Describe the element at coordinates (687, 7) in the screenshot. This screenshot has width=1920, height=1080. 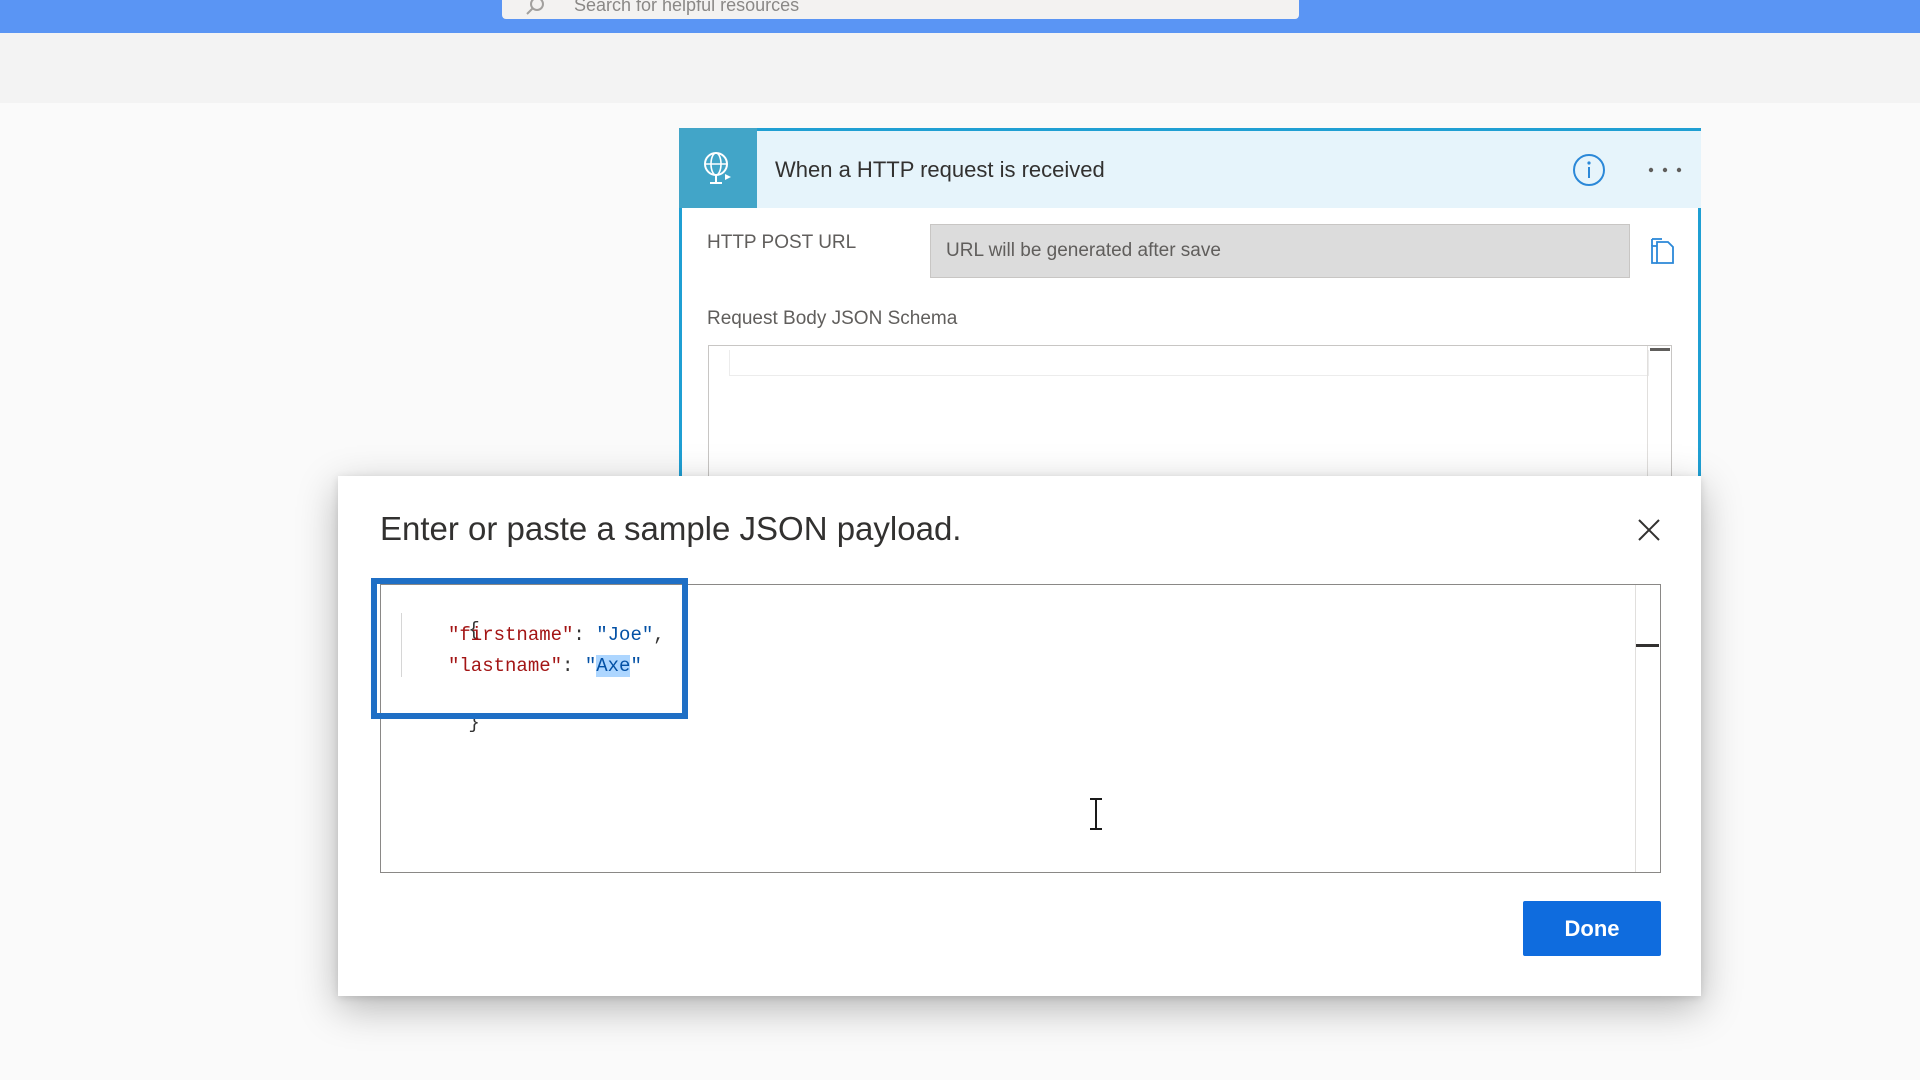
I see `search-placeholder: Search for helpful resources` at that location.